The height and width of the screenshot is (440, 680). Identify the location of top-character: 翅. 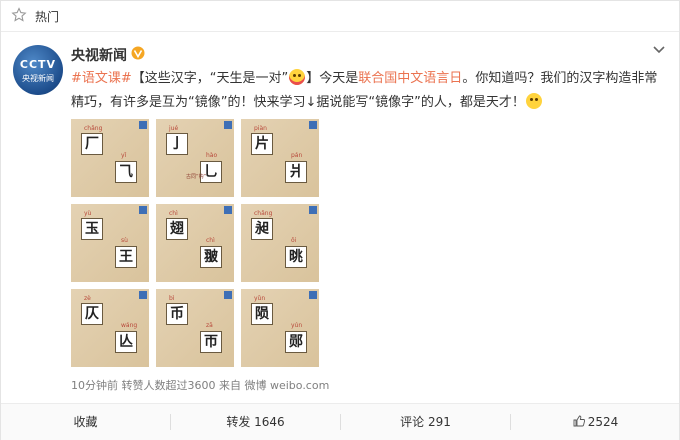
(177, 229).